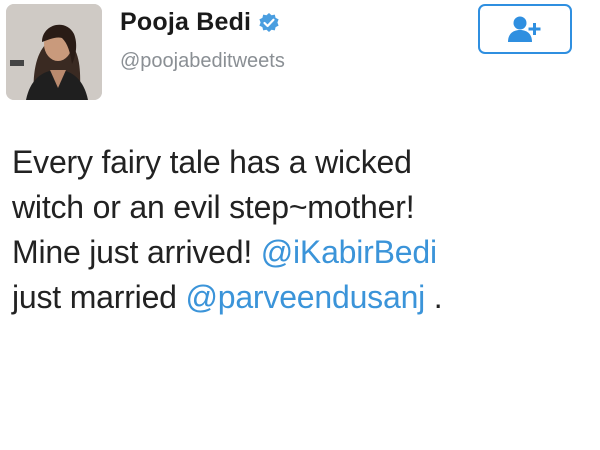 Image resolution: width=600 pixels, height=450 pixels. I want to click on user-handle: @poojabeditweets, so click(202, 61).